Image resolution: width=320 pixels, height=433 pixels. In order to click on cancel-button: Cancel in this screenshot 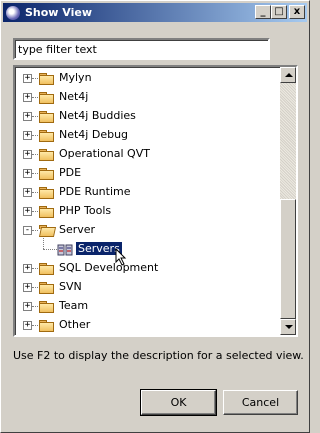, I will do `click(260, 402)`.